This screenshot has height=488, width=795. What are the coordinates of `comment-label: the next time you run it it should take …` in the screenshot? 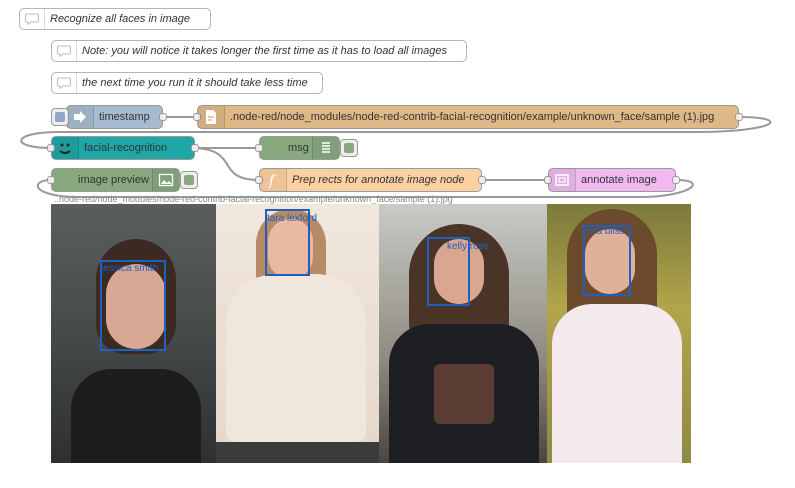 It's located at (195, 83).